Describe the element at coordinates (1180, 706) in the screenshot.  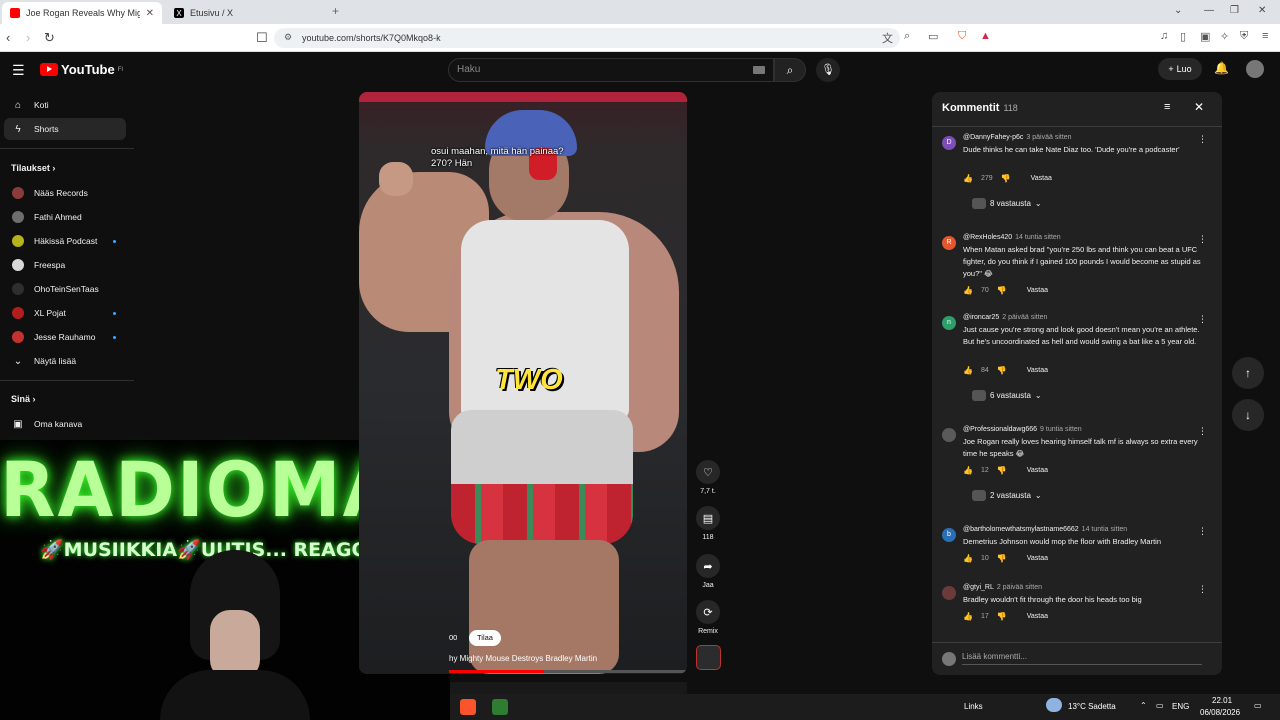
I see `input-language: ENG` at that location.